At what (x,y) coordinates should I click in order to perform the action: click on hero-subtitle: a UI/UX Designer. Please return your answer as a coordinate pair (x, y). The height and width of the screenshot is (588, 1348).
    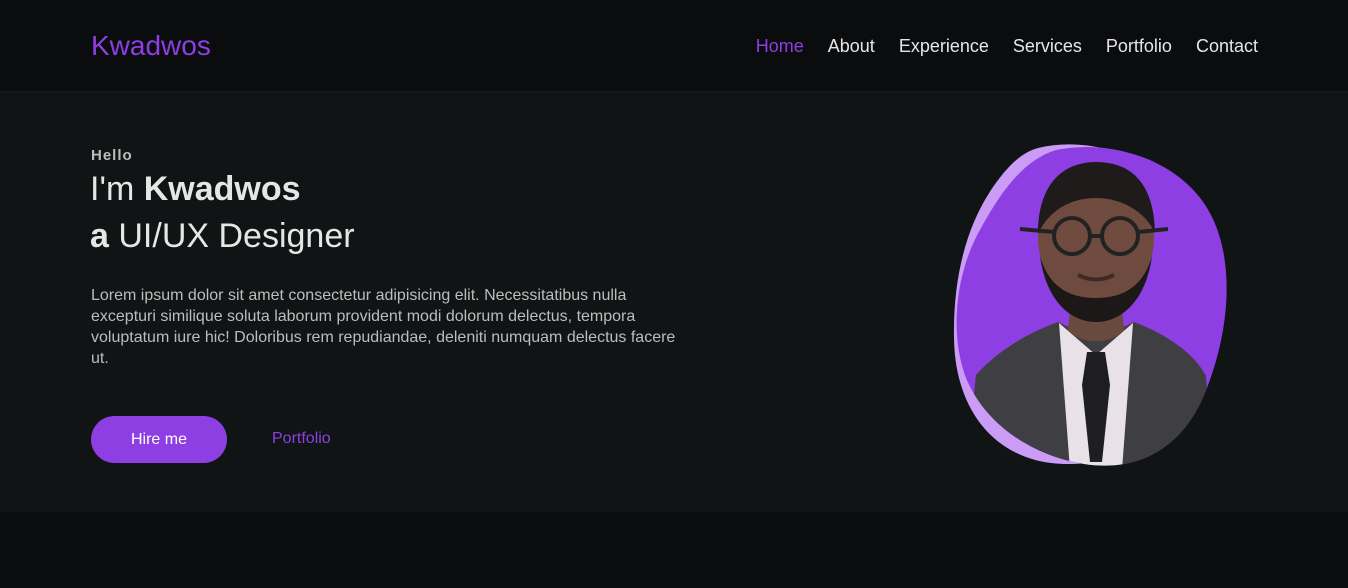
    Looking at the image, I should click on (222, 236).